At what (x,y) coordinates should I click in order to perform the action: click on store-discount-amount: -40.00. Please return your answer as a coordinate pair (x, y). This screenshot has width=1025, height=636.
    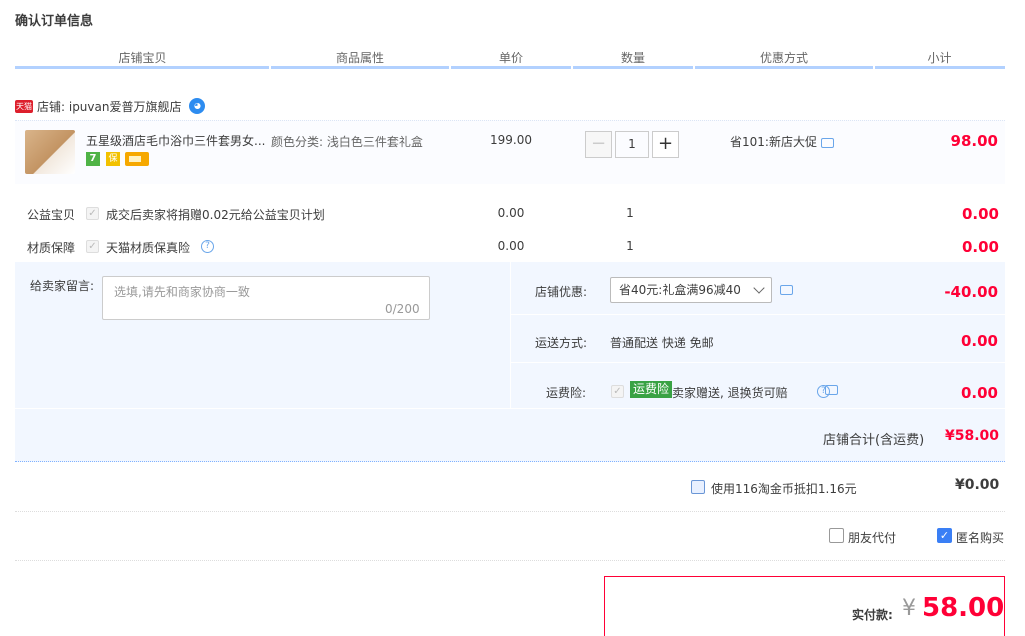
    Looking at the image, I should click on (971, 292).